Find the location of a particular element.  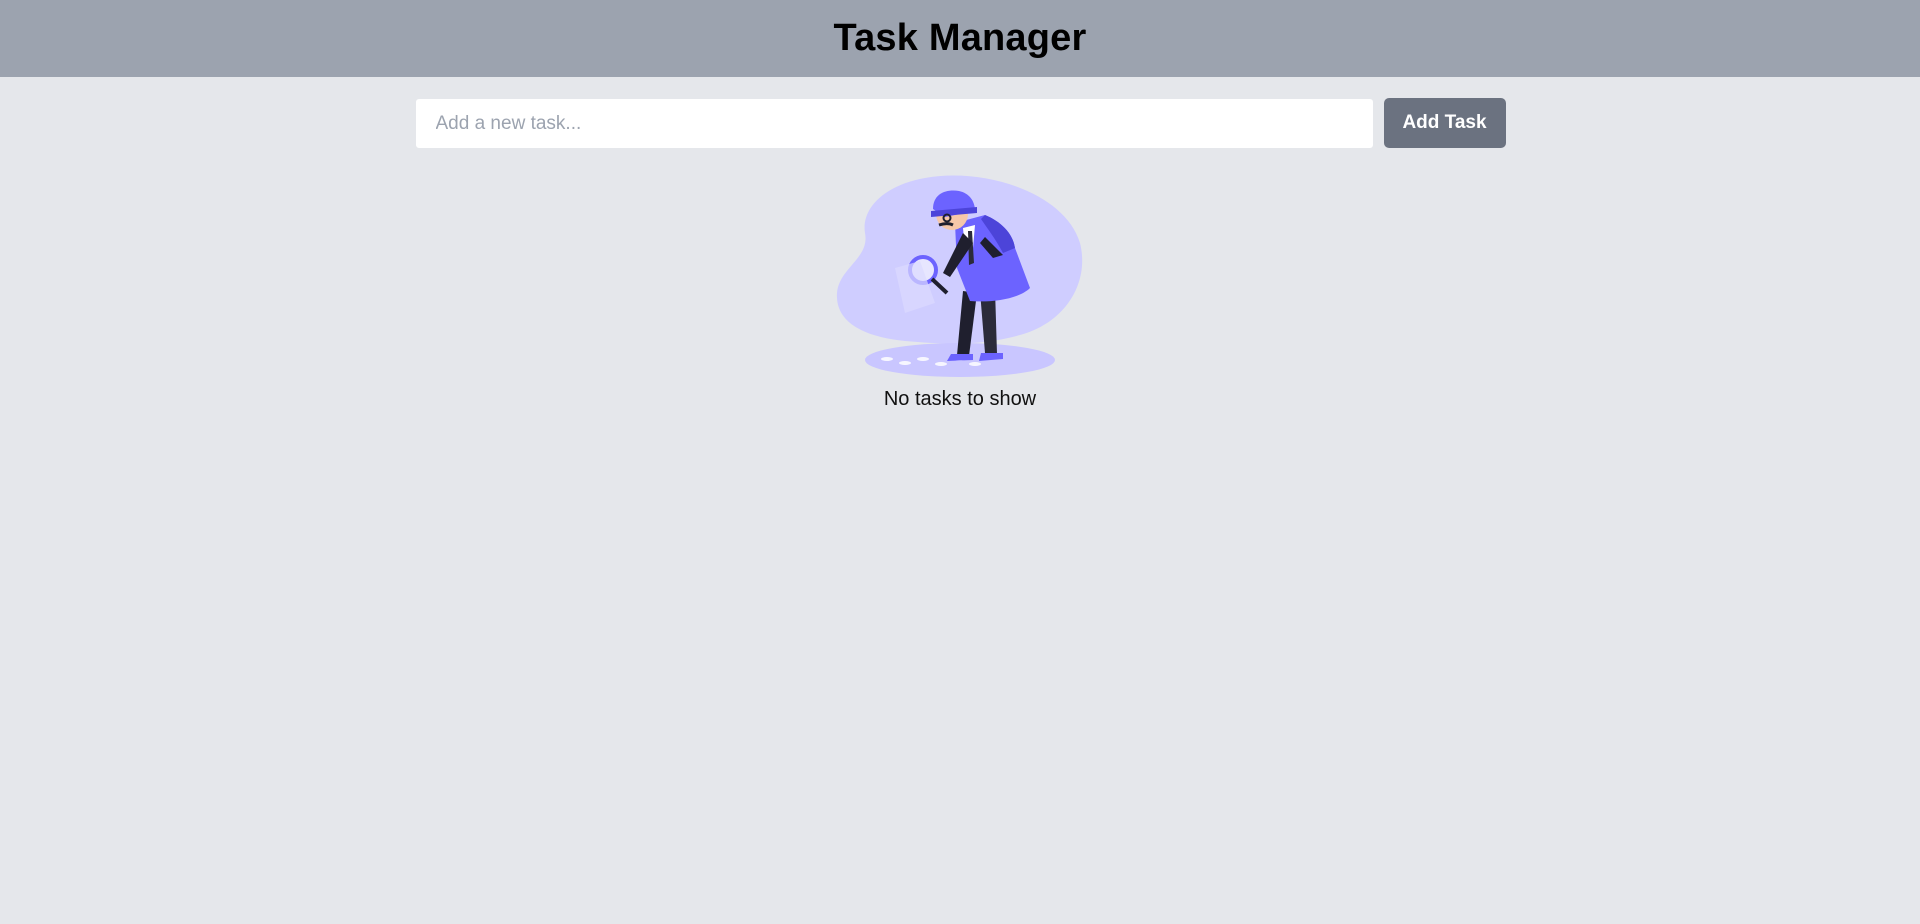

app-header: Task Manager is located at coordinates (960, 38).